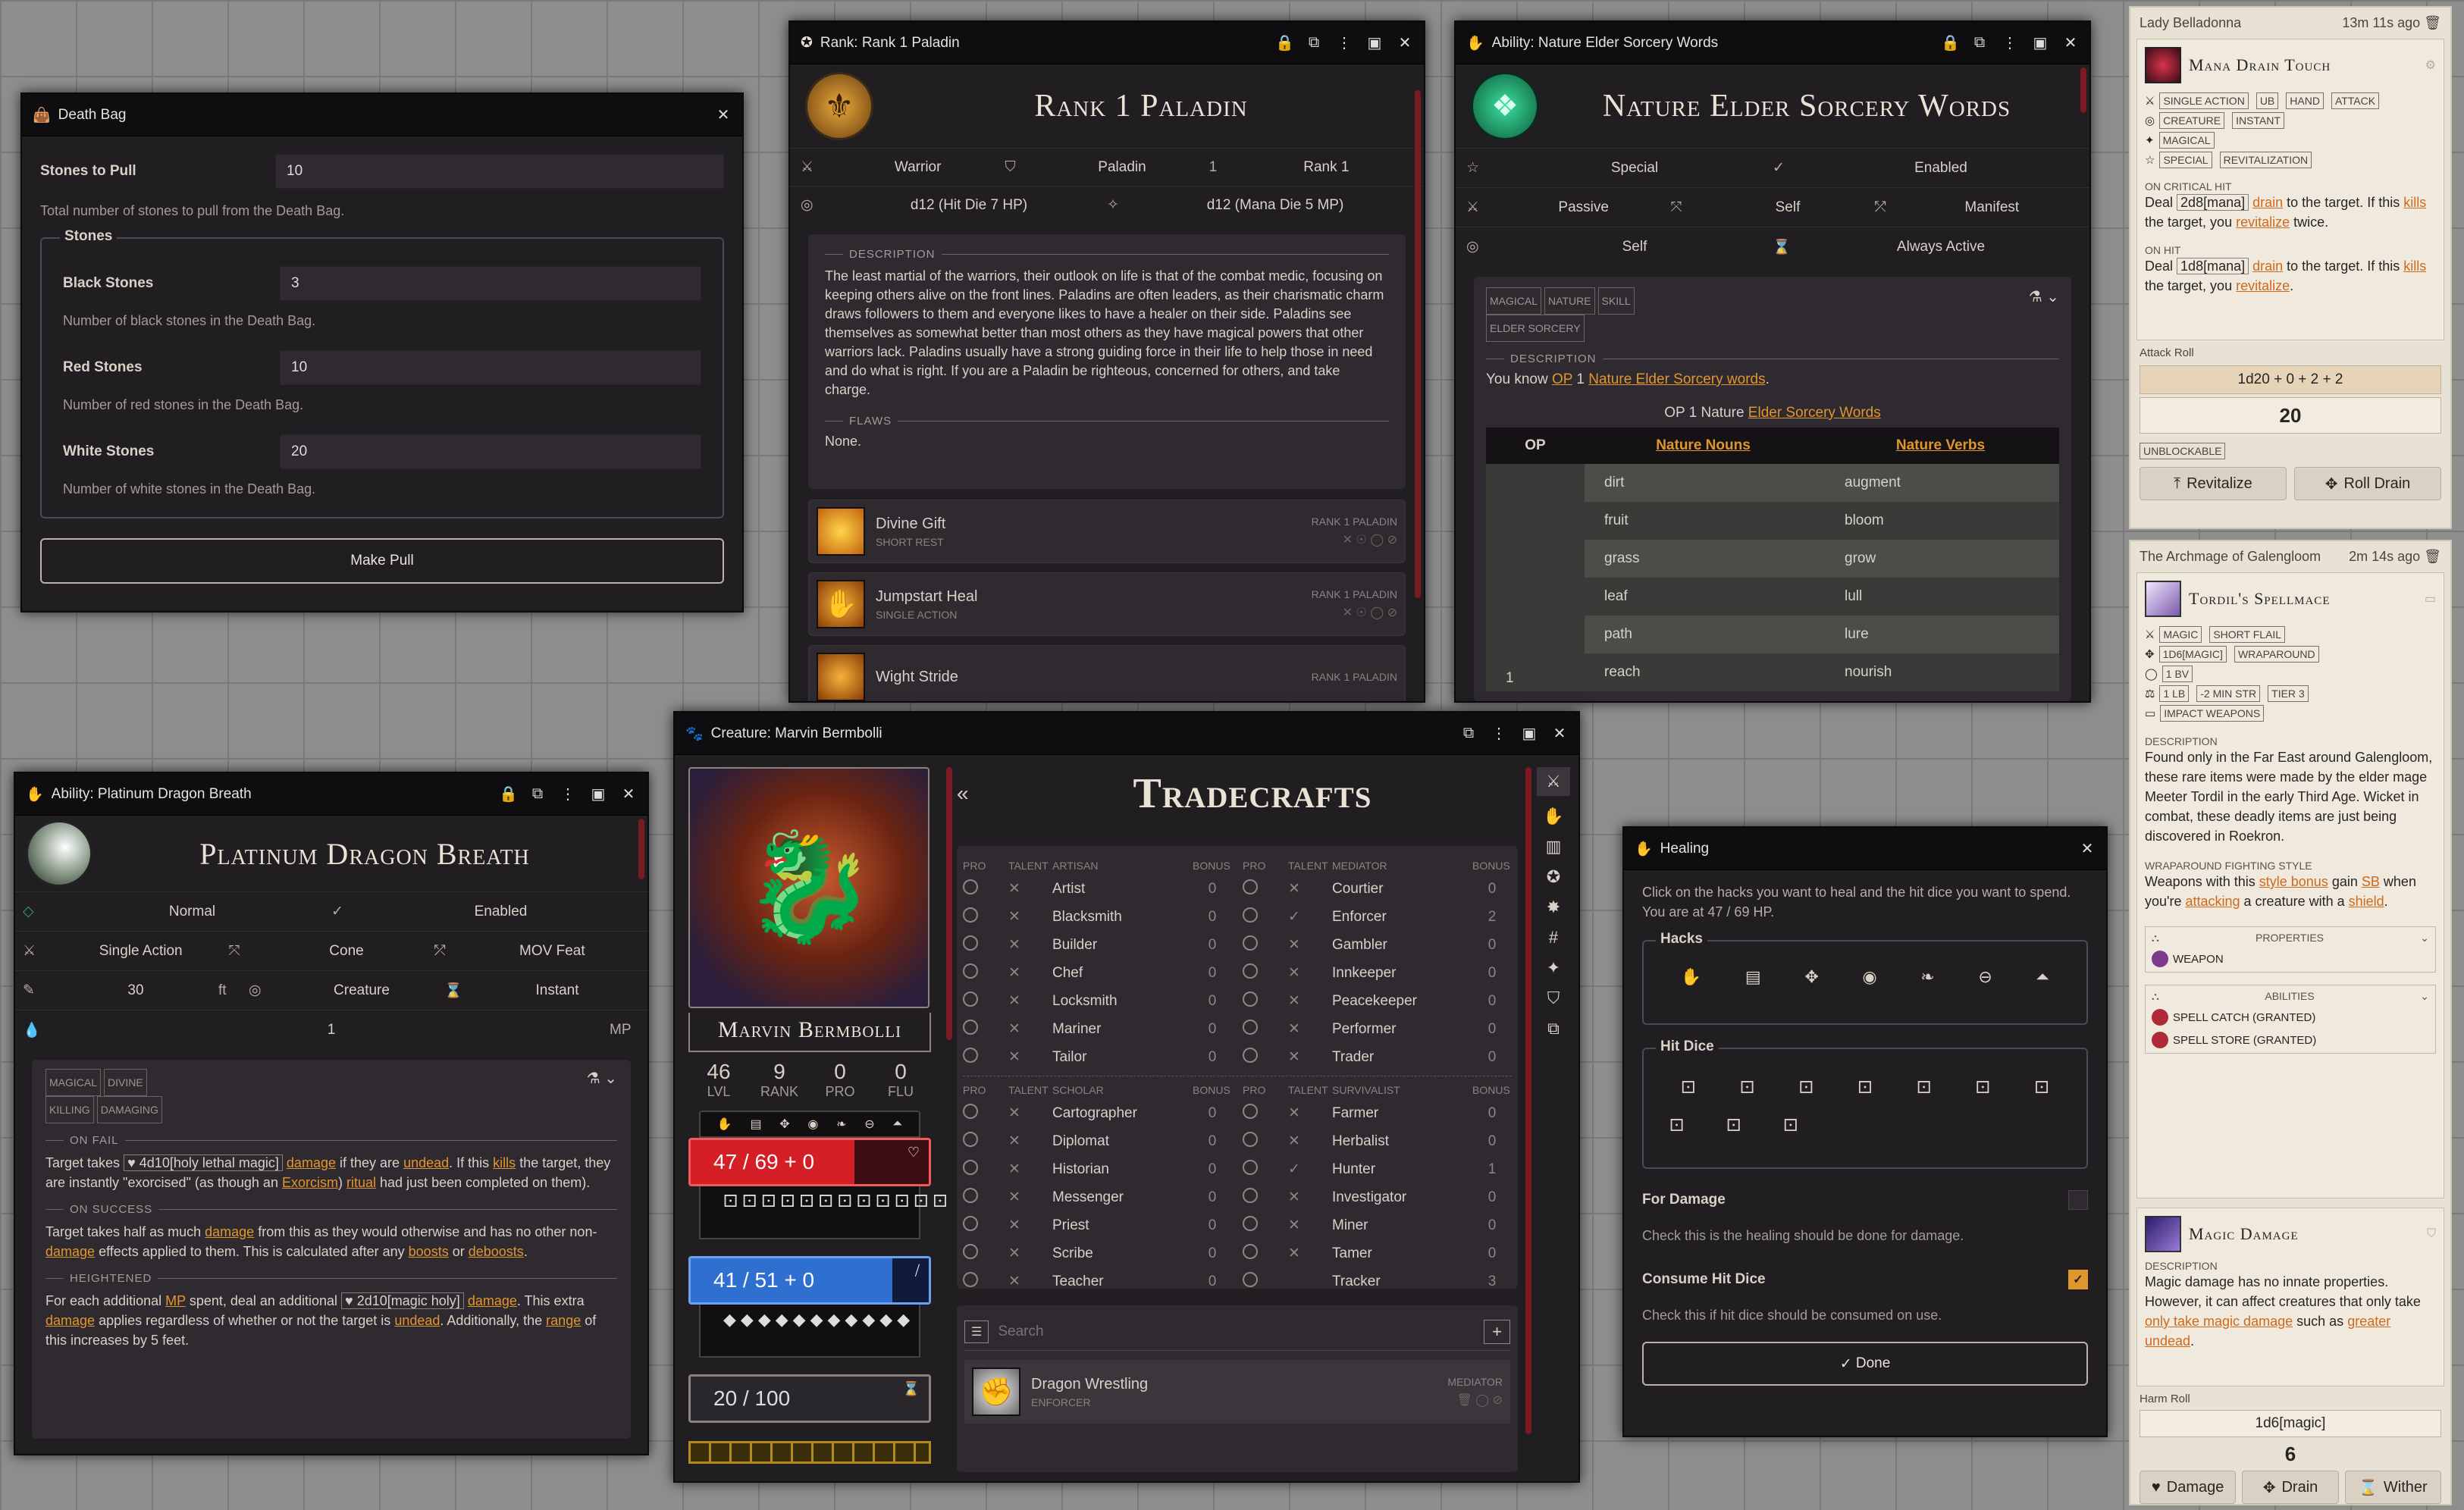  I want to click on expand-icon: ⚗ ⌄, so click(2044, 314).